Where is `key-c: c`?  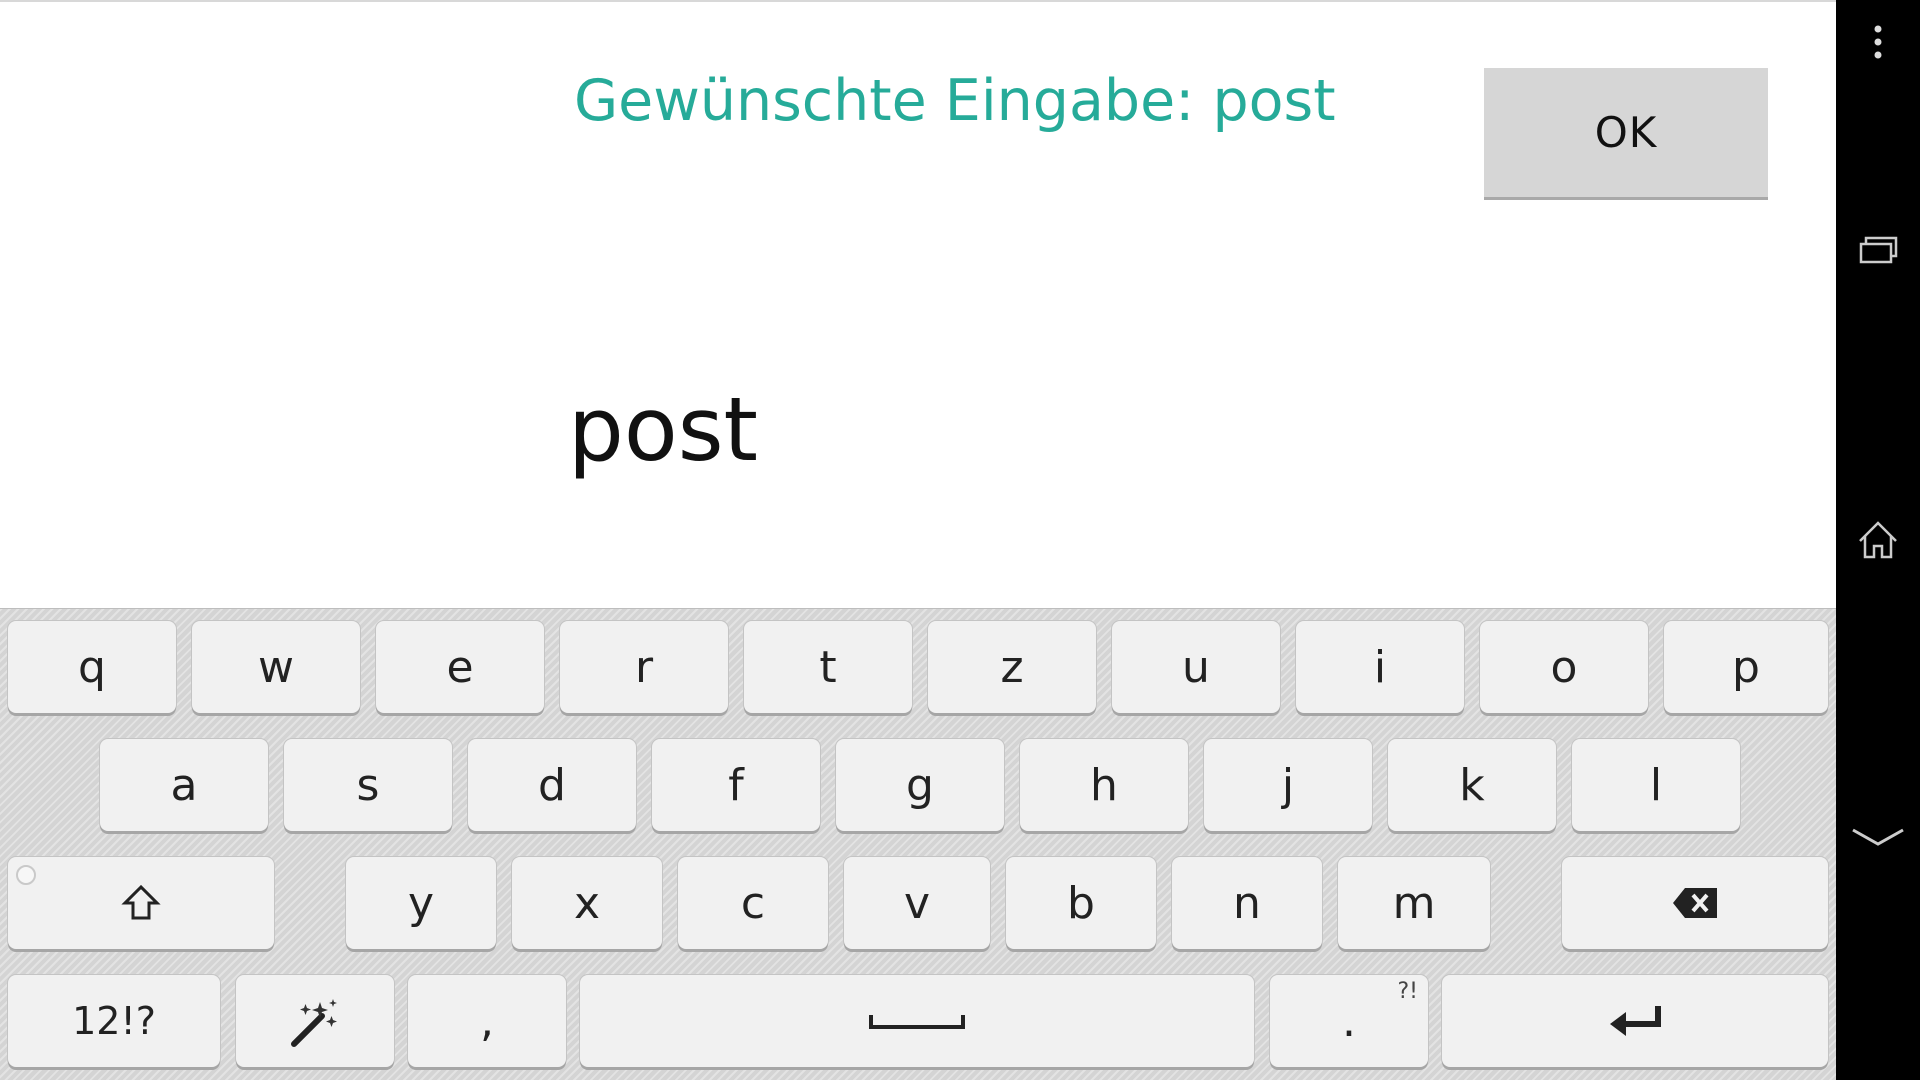
key-c: c is located at coordinates (753, 903).